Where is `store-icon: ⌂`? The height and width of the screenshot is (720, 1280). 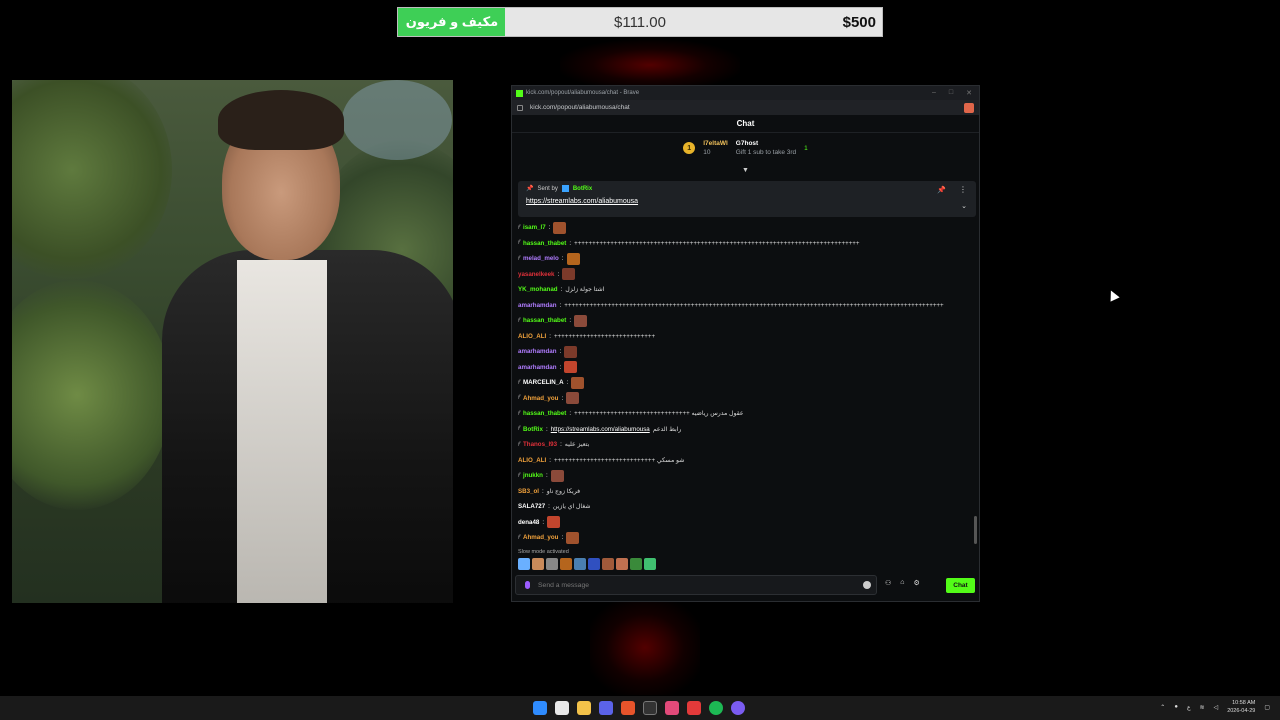
store-icon: ⌂ is located at coordinates (902, 583).